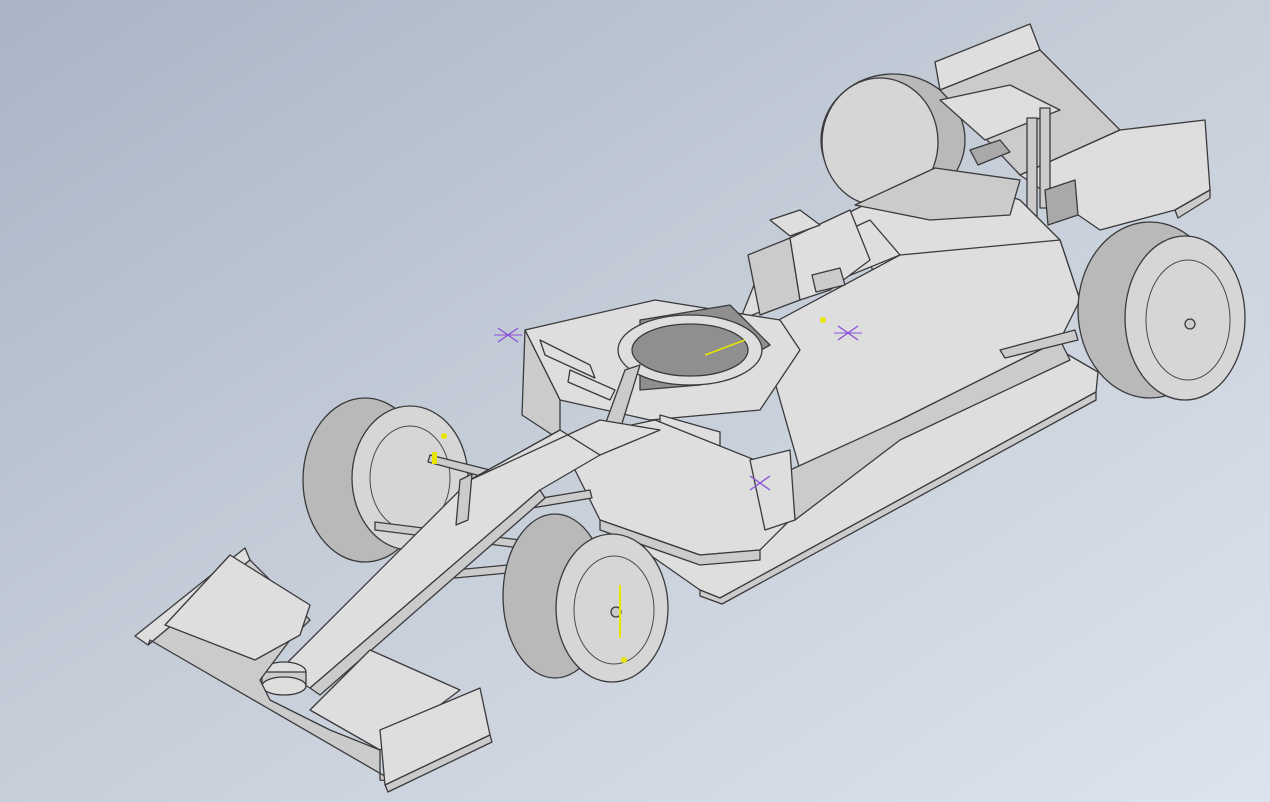  I want to click on work-point-icon, so click(508, 335).